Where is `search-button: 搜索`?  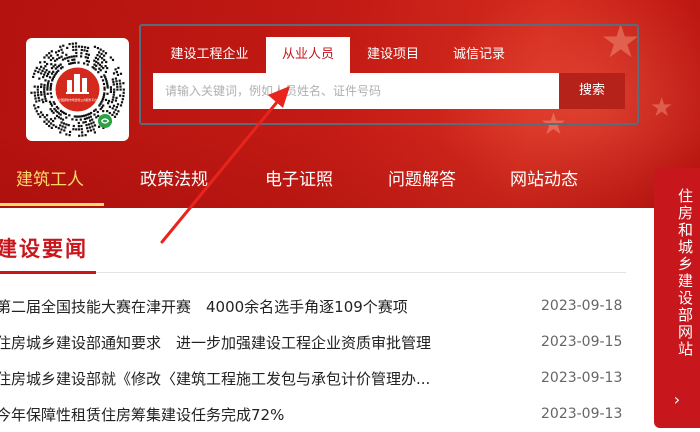
search-button: 搜索 is located at coordinates (592, 91).